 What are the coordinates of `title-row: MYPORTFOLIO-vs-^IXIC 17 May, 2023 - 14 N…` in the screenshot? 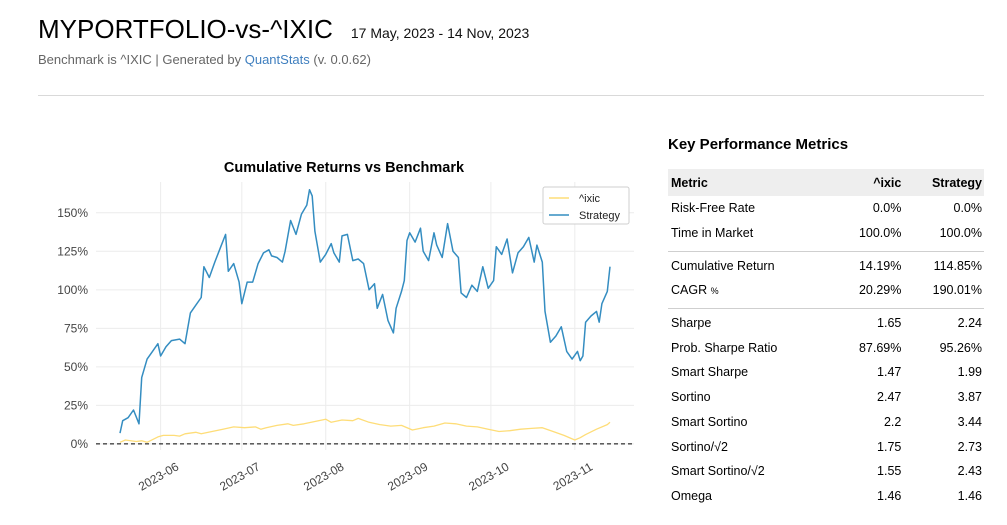 It's located at (283, 29).